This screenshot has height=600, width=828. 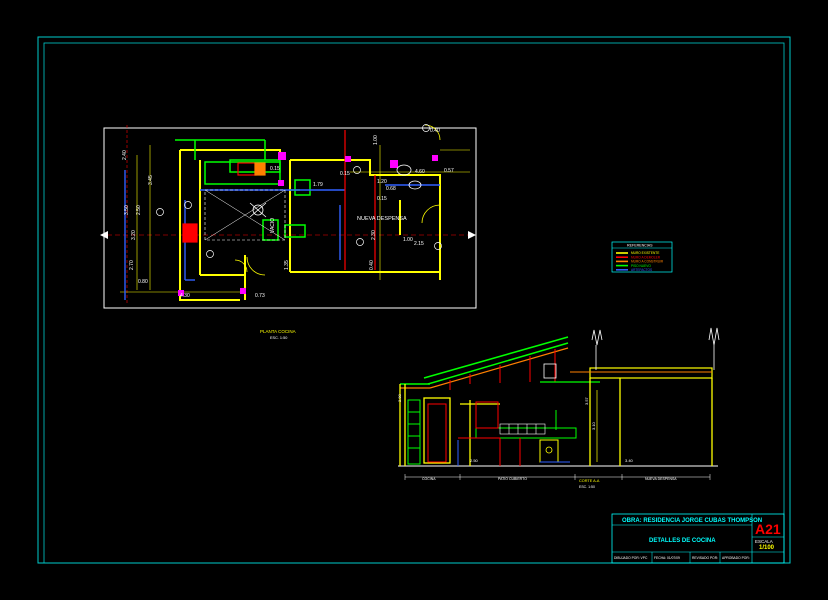 I want to click on section-dim-4: 2.50, so click(x=474, y=460).